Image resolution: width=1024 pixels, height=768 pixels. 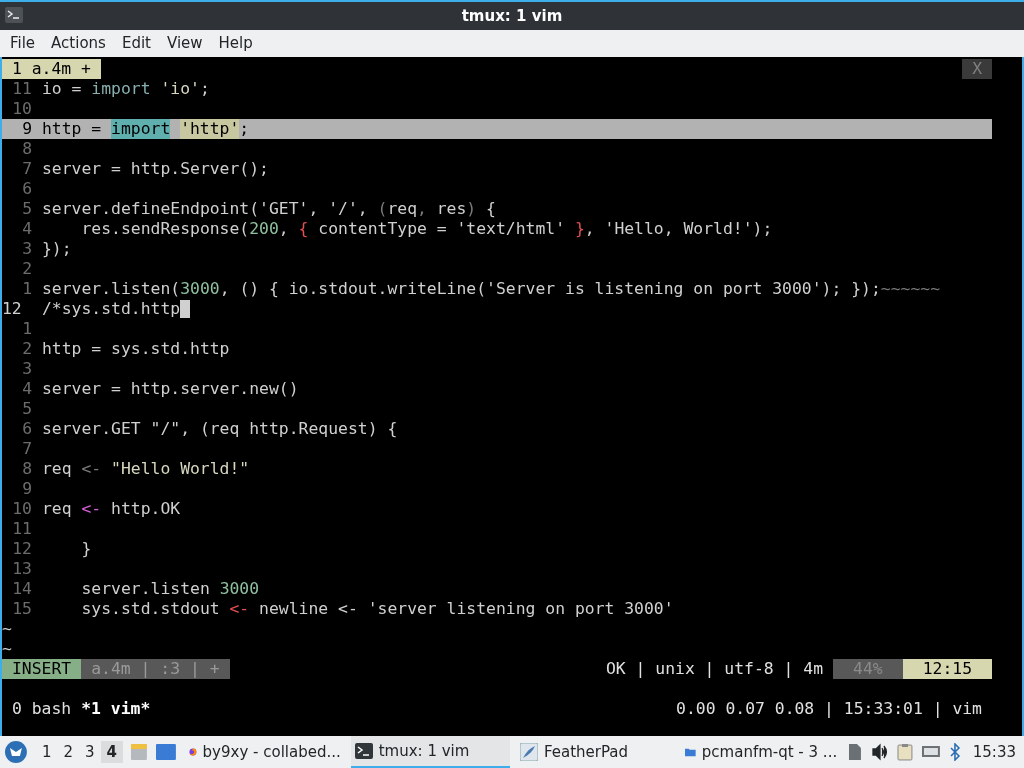 What do you see at coordinates (235, 43) in the screenshot?
I see `menu-item: Help` at bounding box center [235, 43].